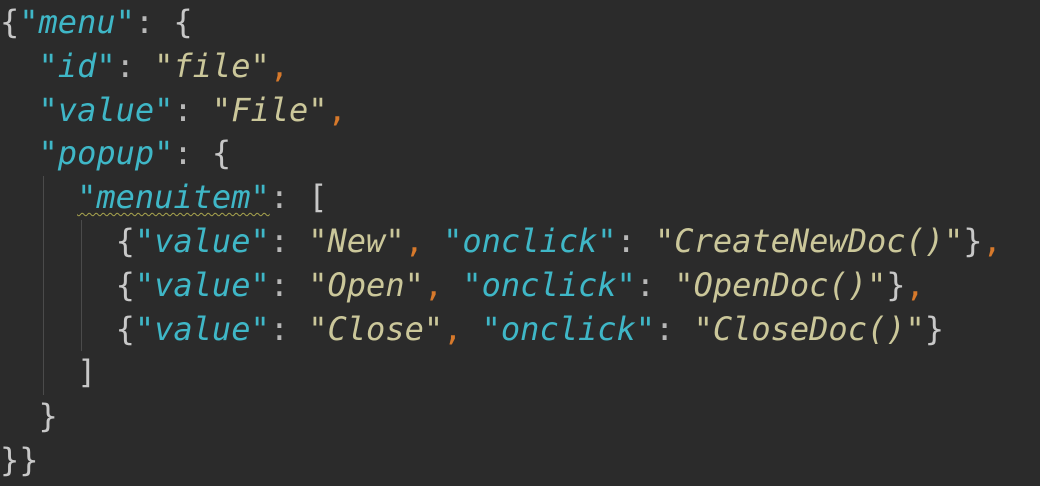 Image resolution: width=1040 pixels, height=486 pixels. I want to click on json-string: "Close", so click(376, 328).